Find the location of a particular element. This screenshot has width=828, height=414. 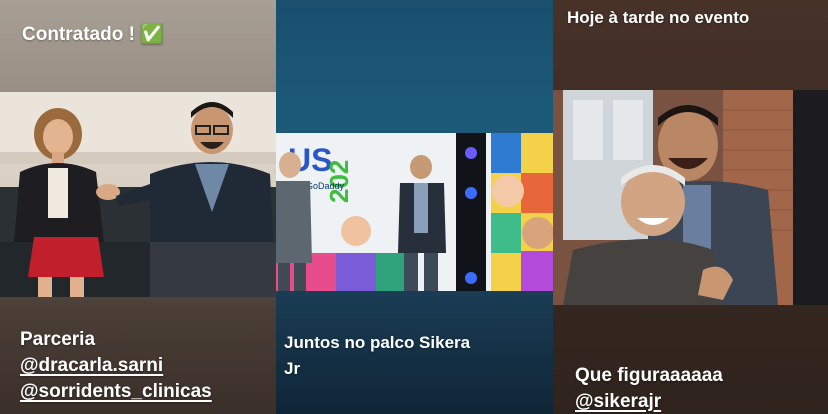

mention-link: @dracarla.sarni is located at coordinates (116, 366).